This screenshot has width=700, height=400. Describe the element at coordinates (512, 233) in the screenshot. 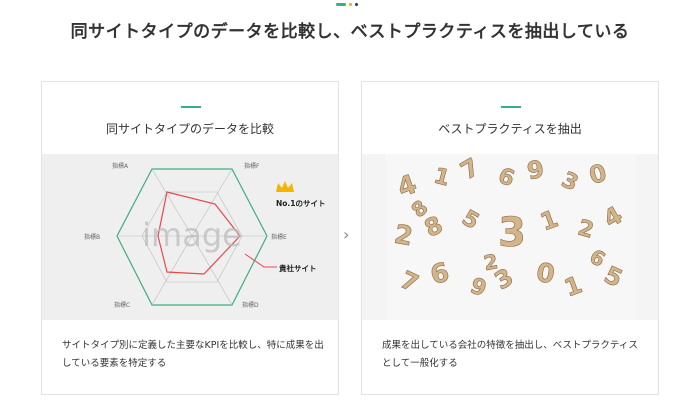

I see `wooden-number: 3` at that location.